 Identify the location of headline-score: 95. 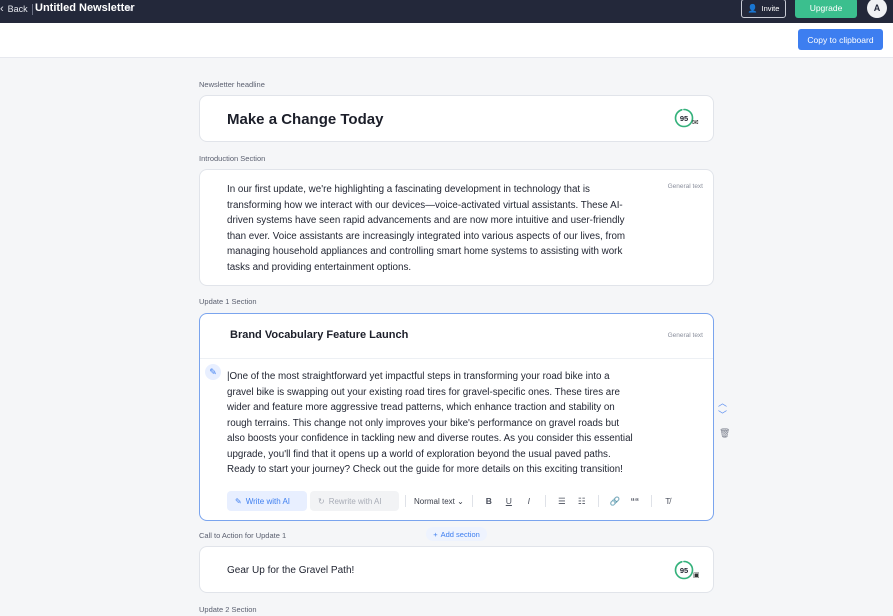
(684, 118).